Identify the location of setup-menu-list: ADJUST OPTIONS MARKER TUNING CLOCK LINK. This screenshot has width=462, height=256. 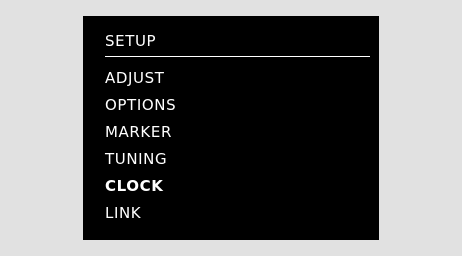
(140, 150).